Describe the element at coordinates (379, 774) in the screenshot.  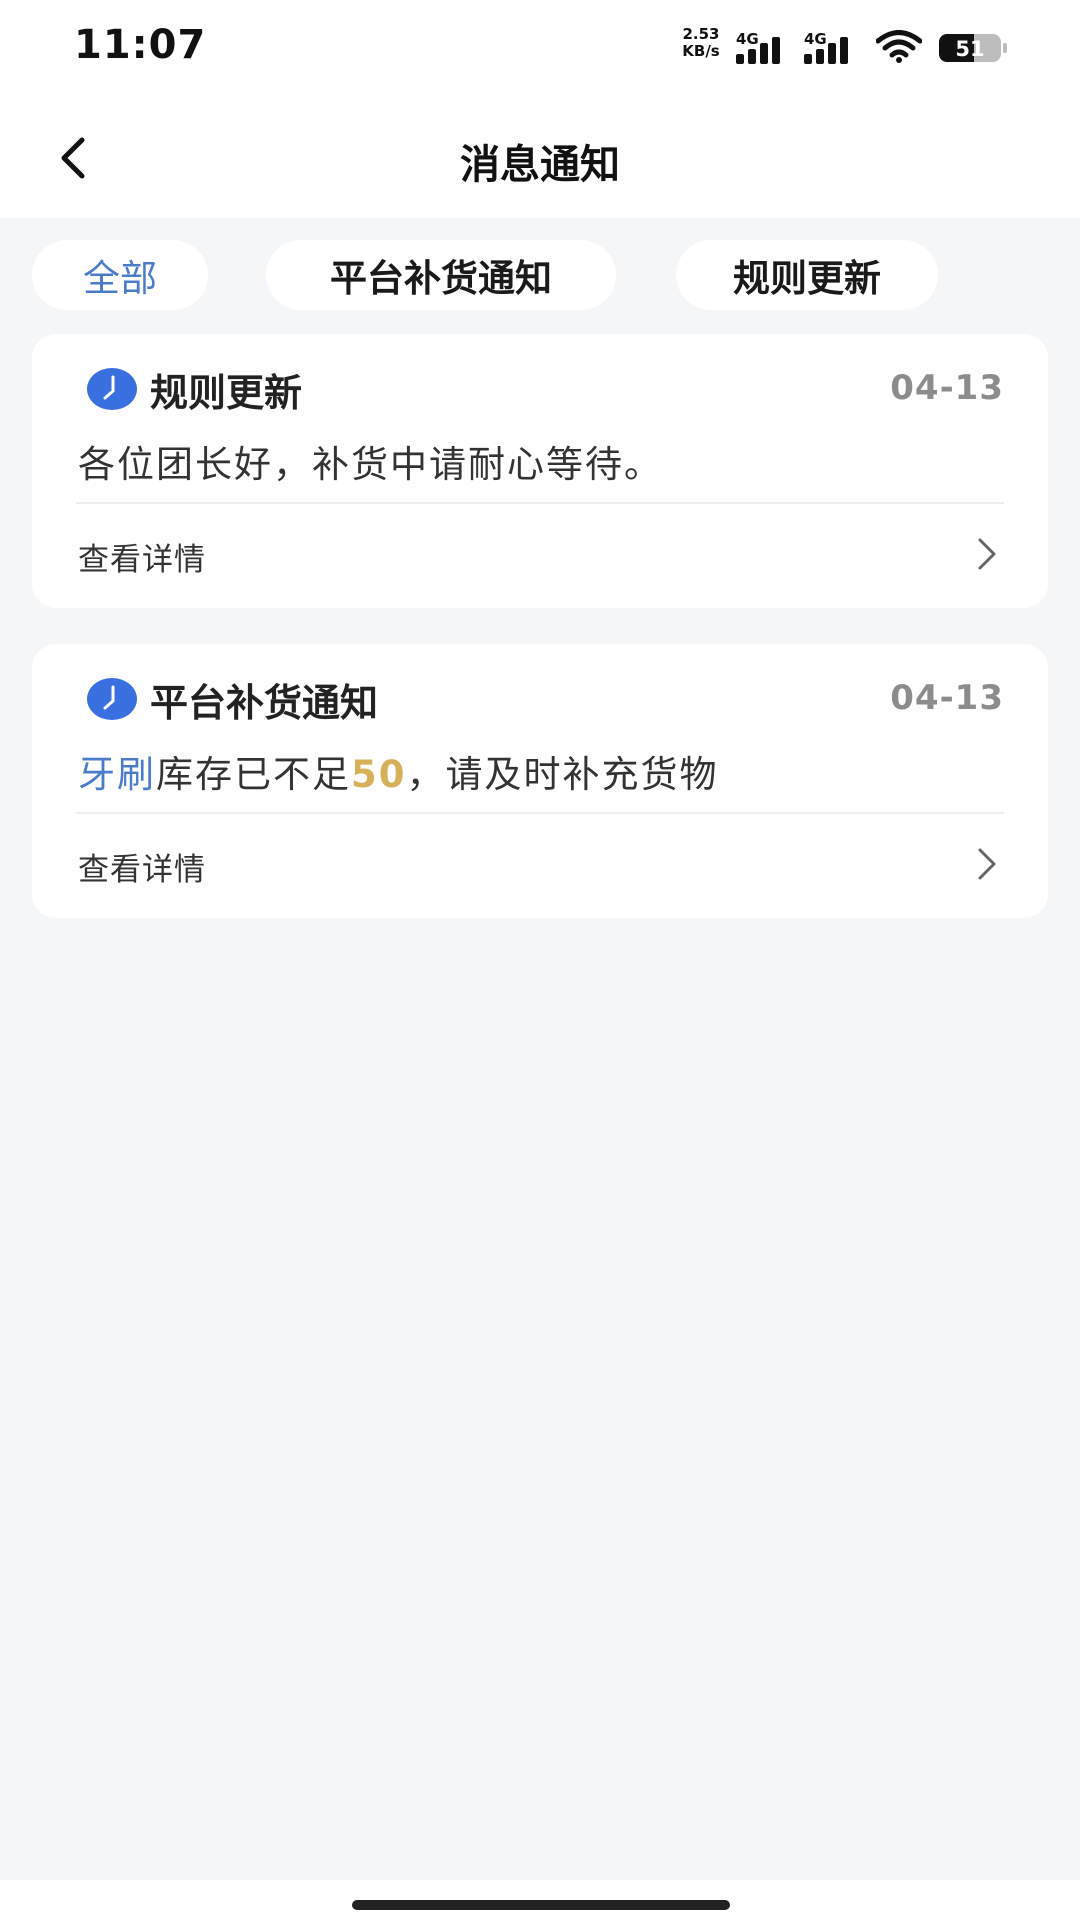
I see `stock-count: 50` at that location.